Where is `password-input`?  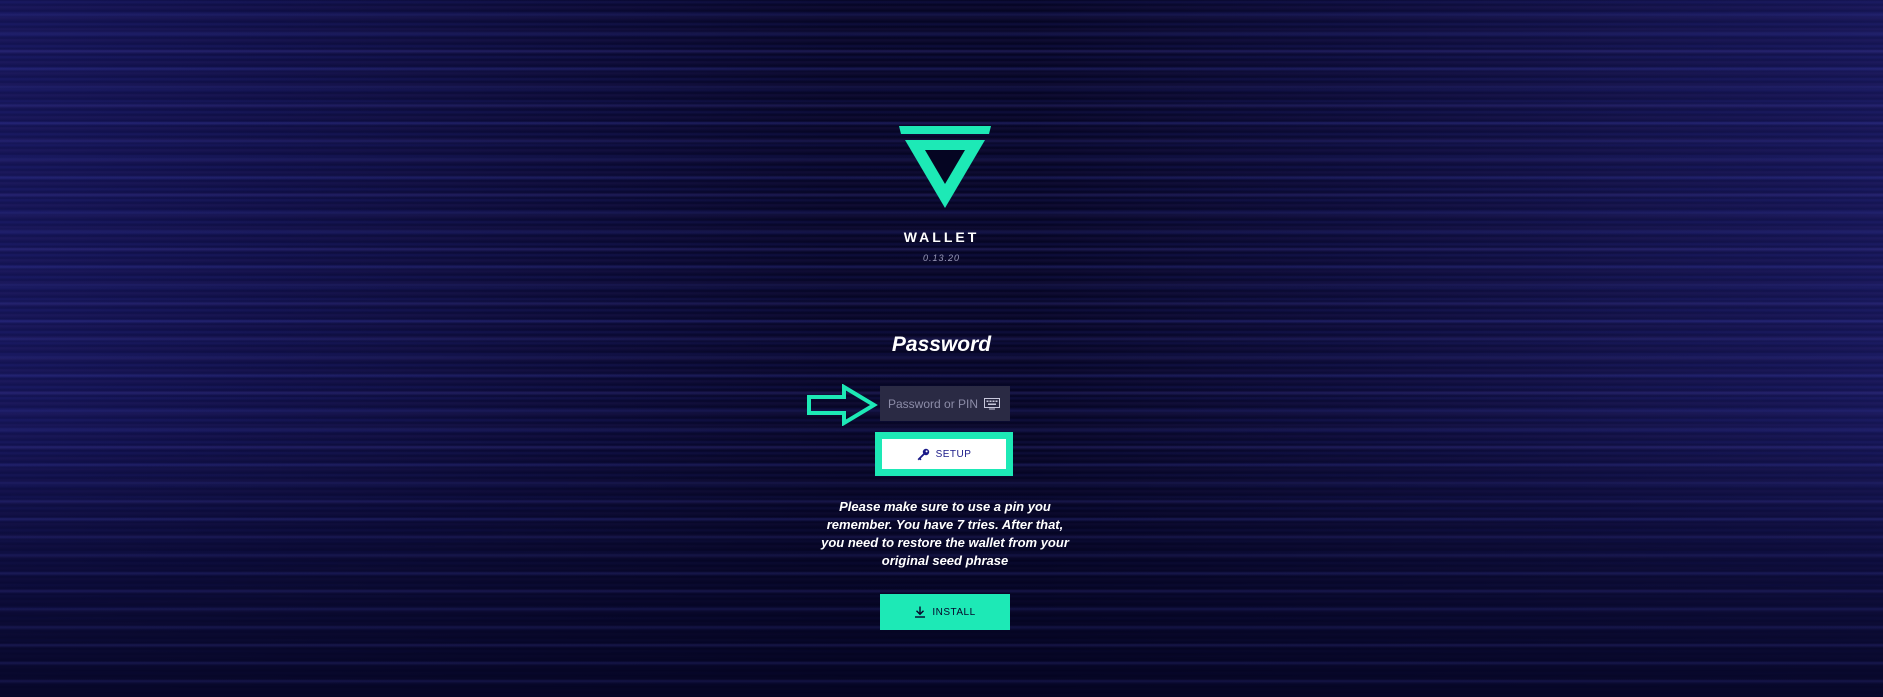 password-input is located at coordinates (934, 403).